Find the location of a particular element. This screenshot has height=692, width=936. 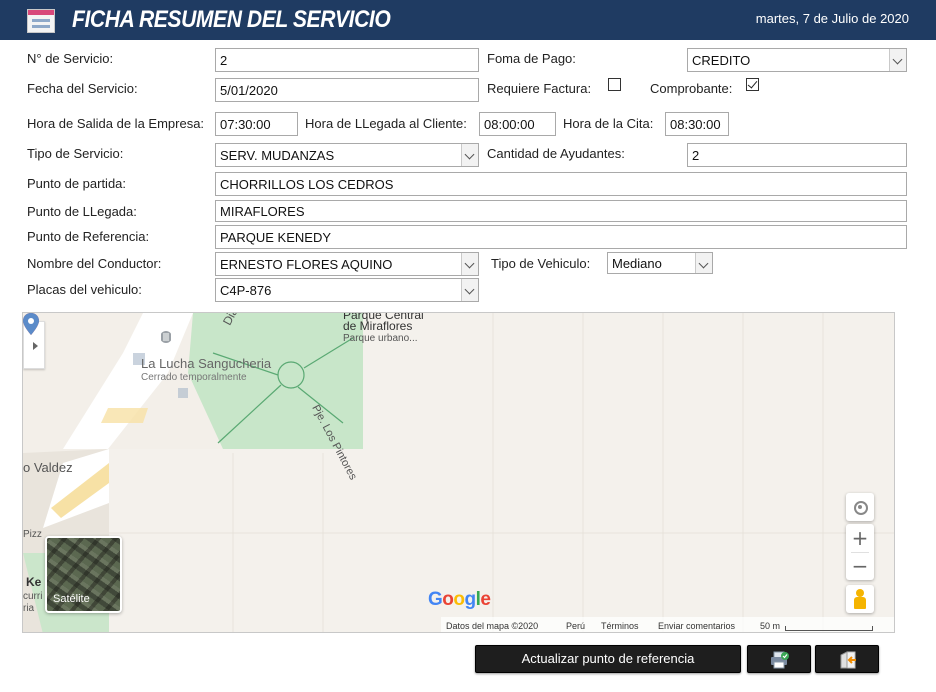

map-scale-bar is located at coordinates (829, 628).